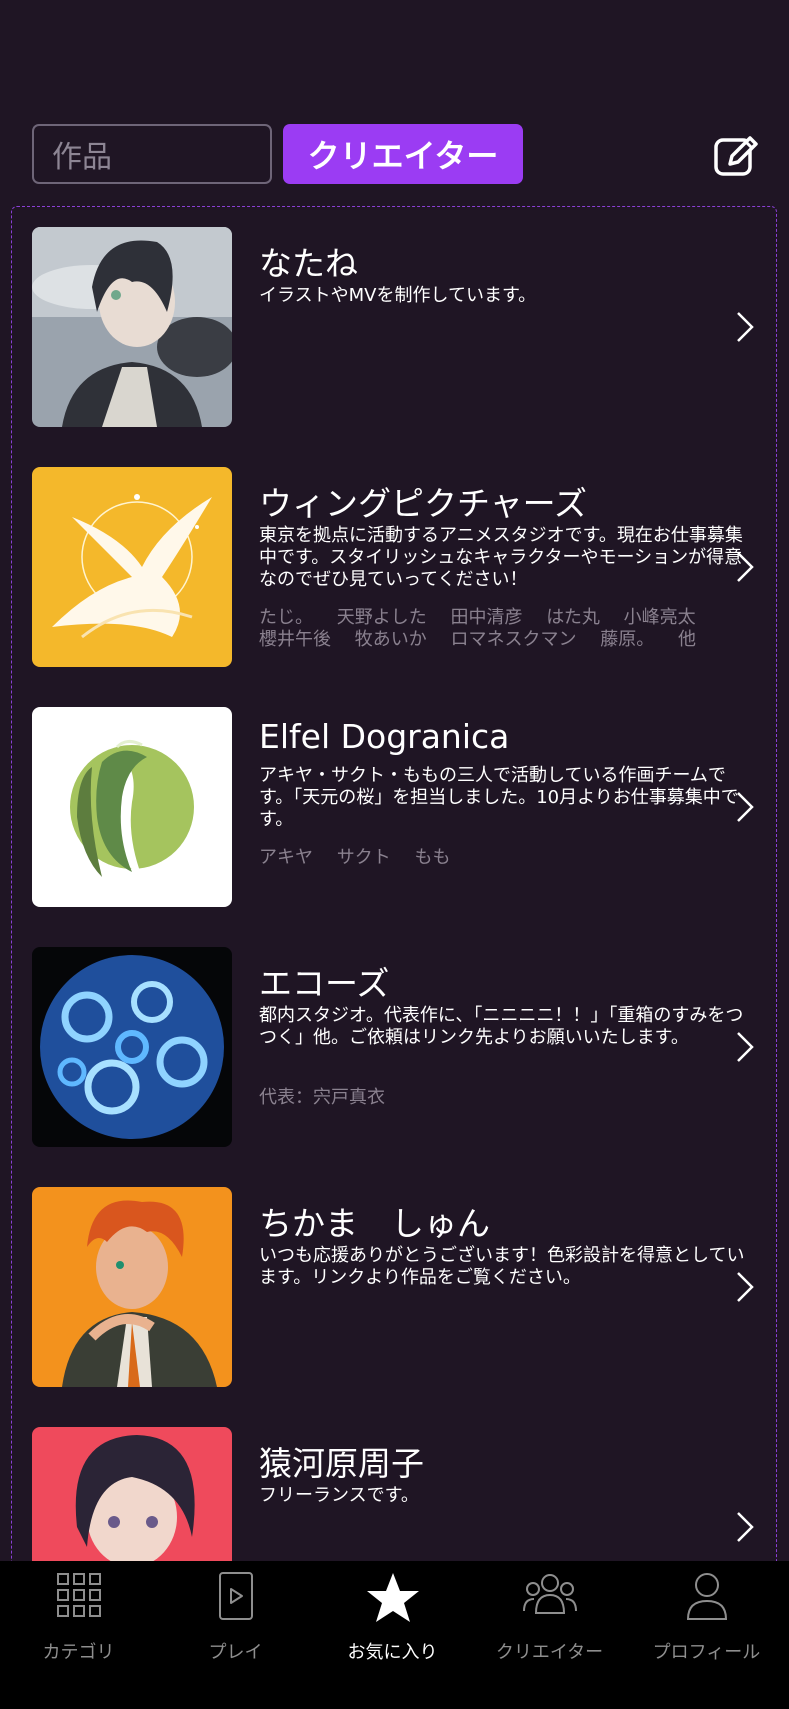 Image resolution: width=789 pixels, height=1709 pixels. What do you see at coordinates (397, 327) in the screenshot?
I see `list-item: なたね イラストやMVを制作しています。` at bounding box center [397, 327].